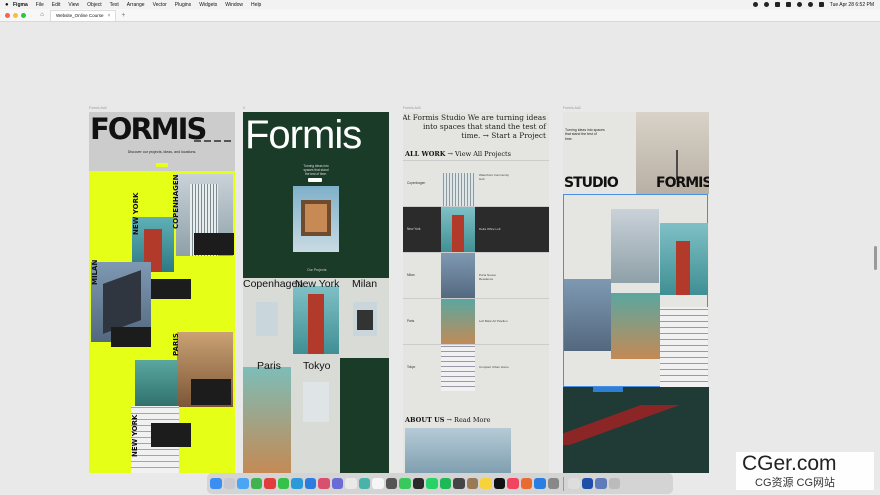 The height and width of the screenshot is (495, 880). I want to click on menu-edit: Edit, so click(56, 5).